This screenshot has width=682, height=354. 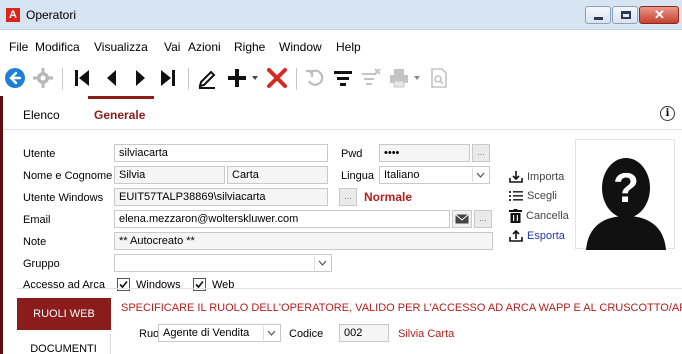 I want to click on menu-visualizza: Visualizza, so click(x=121, y=47).